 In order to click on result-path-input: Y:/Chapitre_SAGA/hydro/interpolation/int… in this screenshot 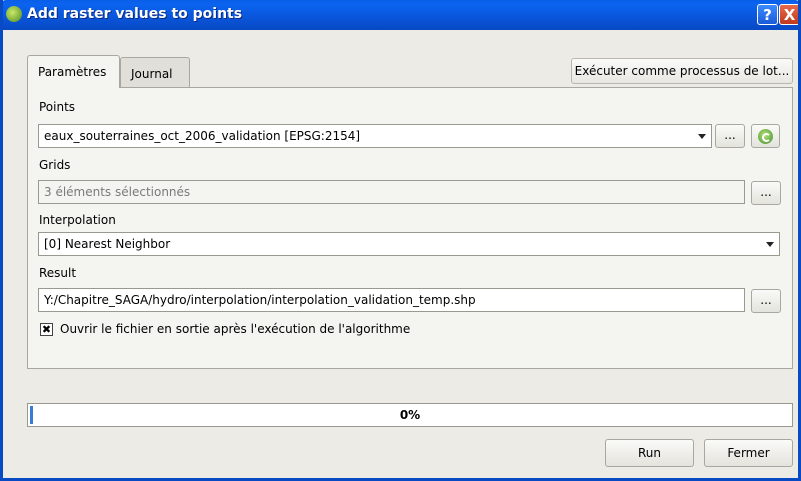, I will do `click(391, 300)`.